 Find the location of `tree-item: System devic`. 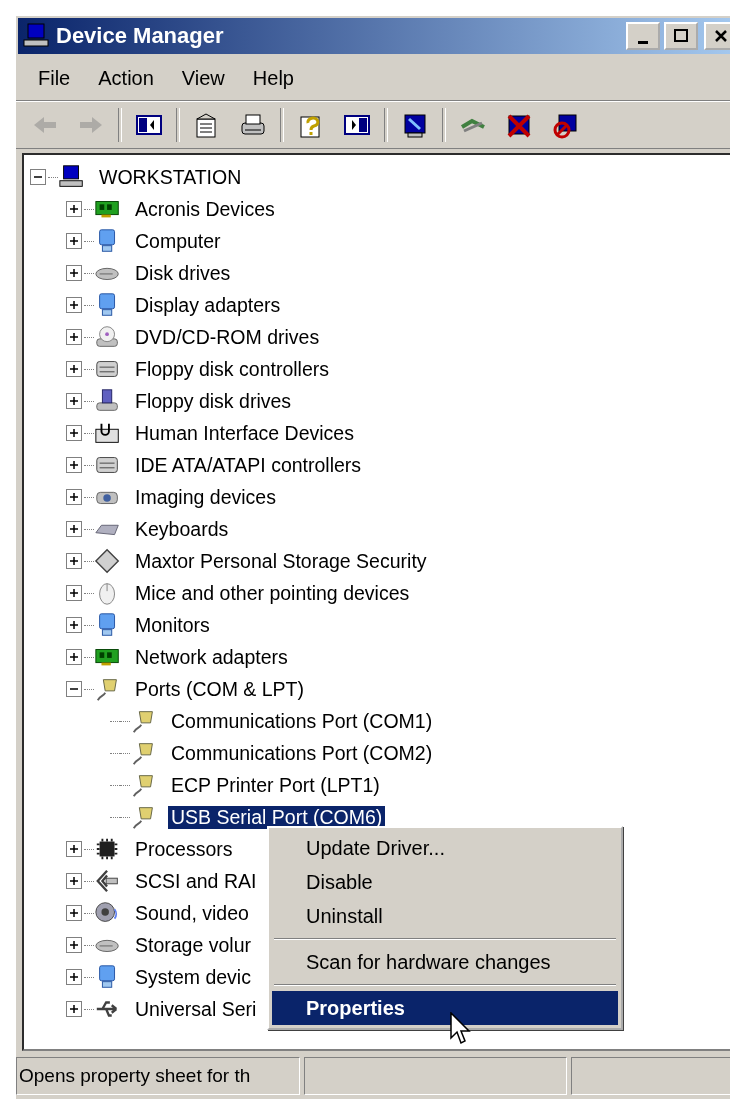

tree-item: System devic is located at coordinates (193, 977).